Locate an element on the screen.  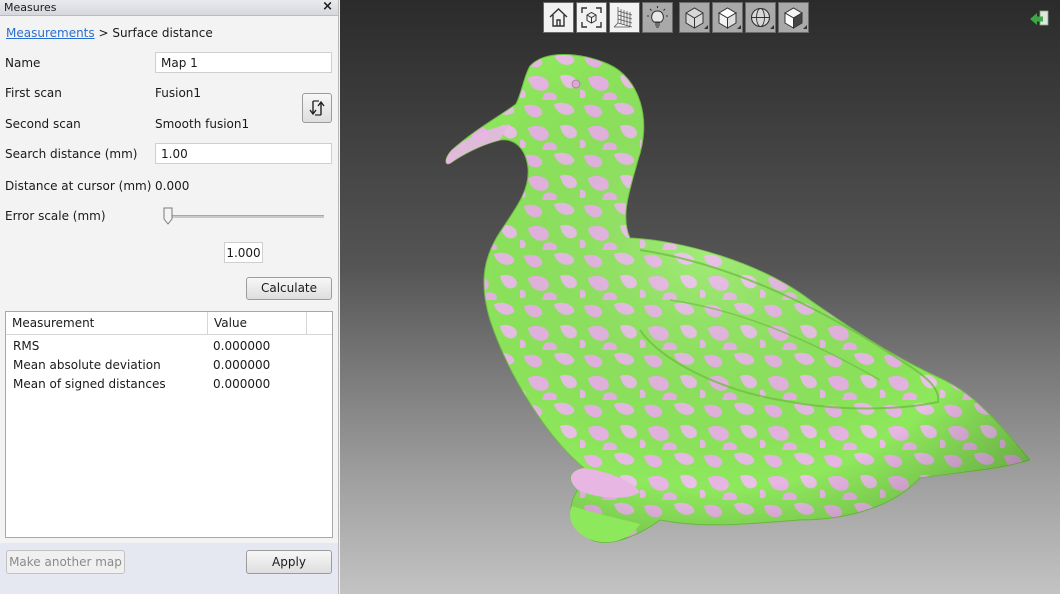
panel-titlebar: Measures × is located at coordinates (169, 8).